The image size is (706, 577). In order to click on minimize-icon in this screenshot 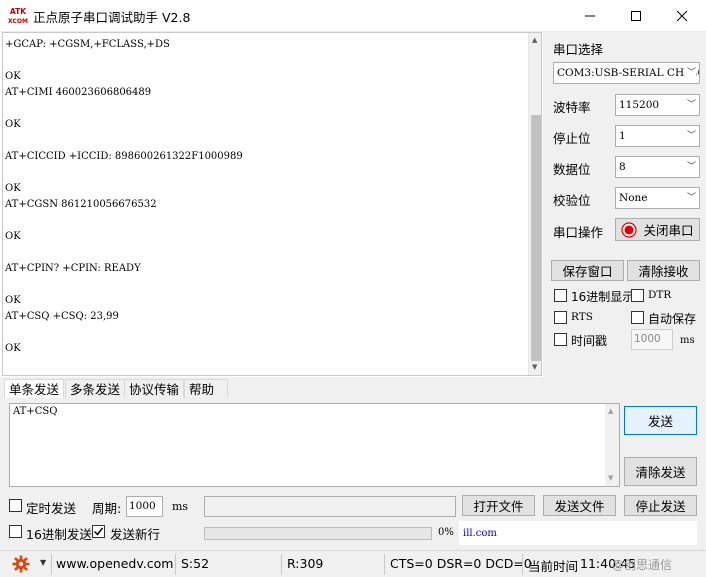, I will do `click(590, 15)`.